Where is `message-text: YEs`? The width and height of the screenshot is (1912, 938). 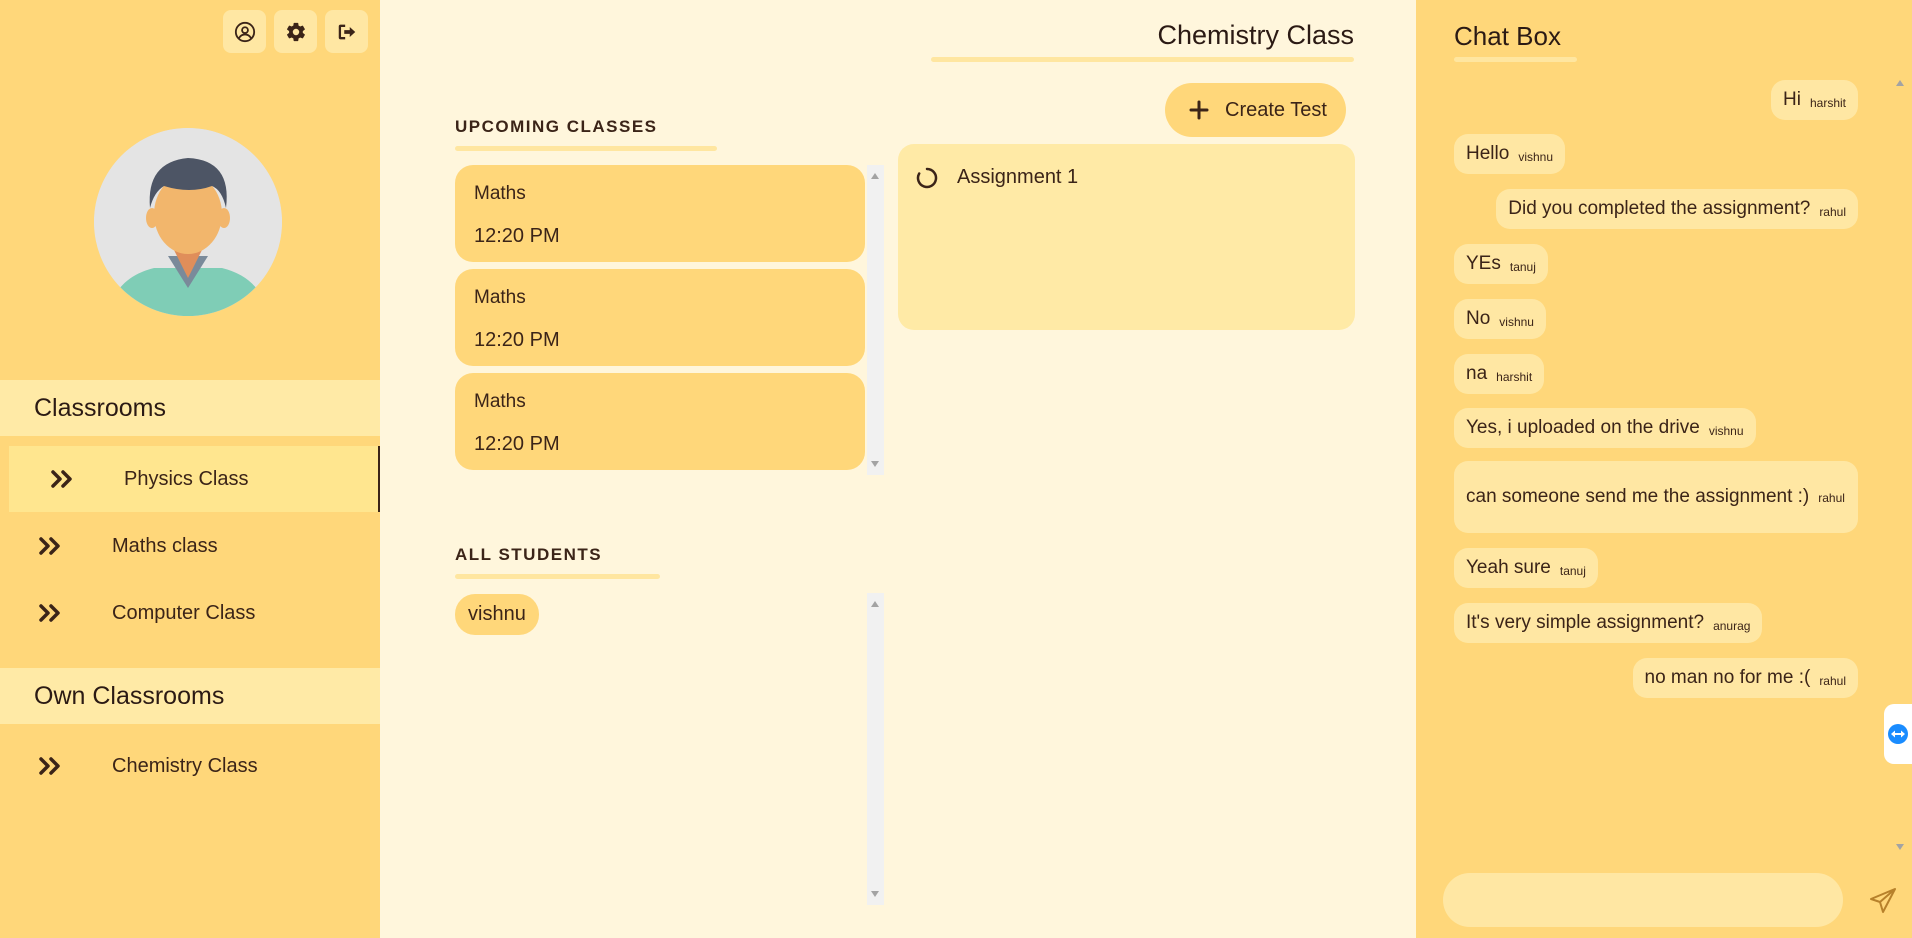
message-text: YEs is located at coordinates (1483, 263).